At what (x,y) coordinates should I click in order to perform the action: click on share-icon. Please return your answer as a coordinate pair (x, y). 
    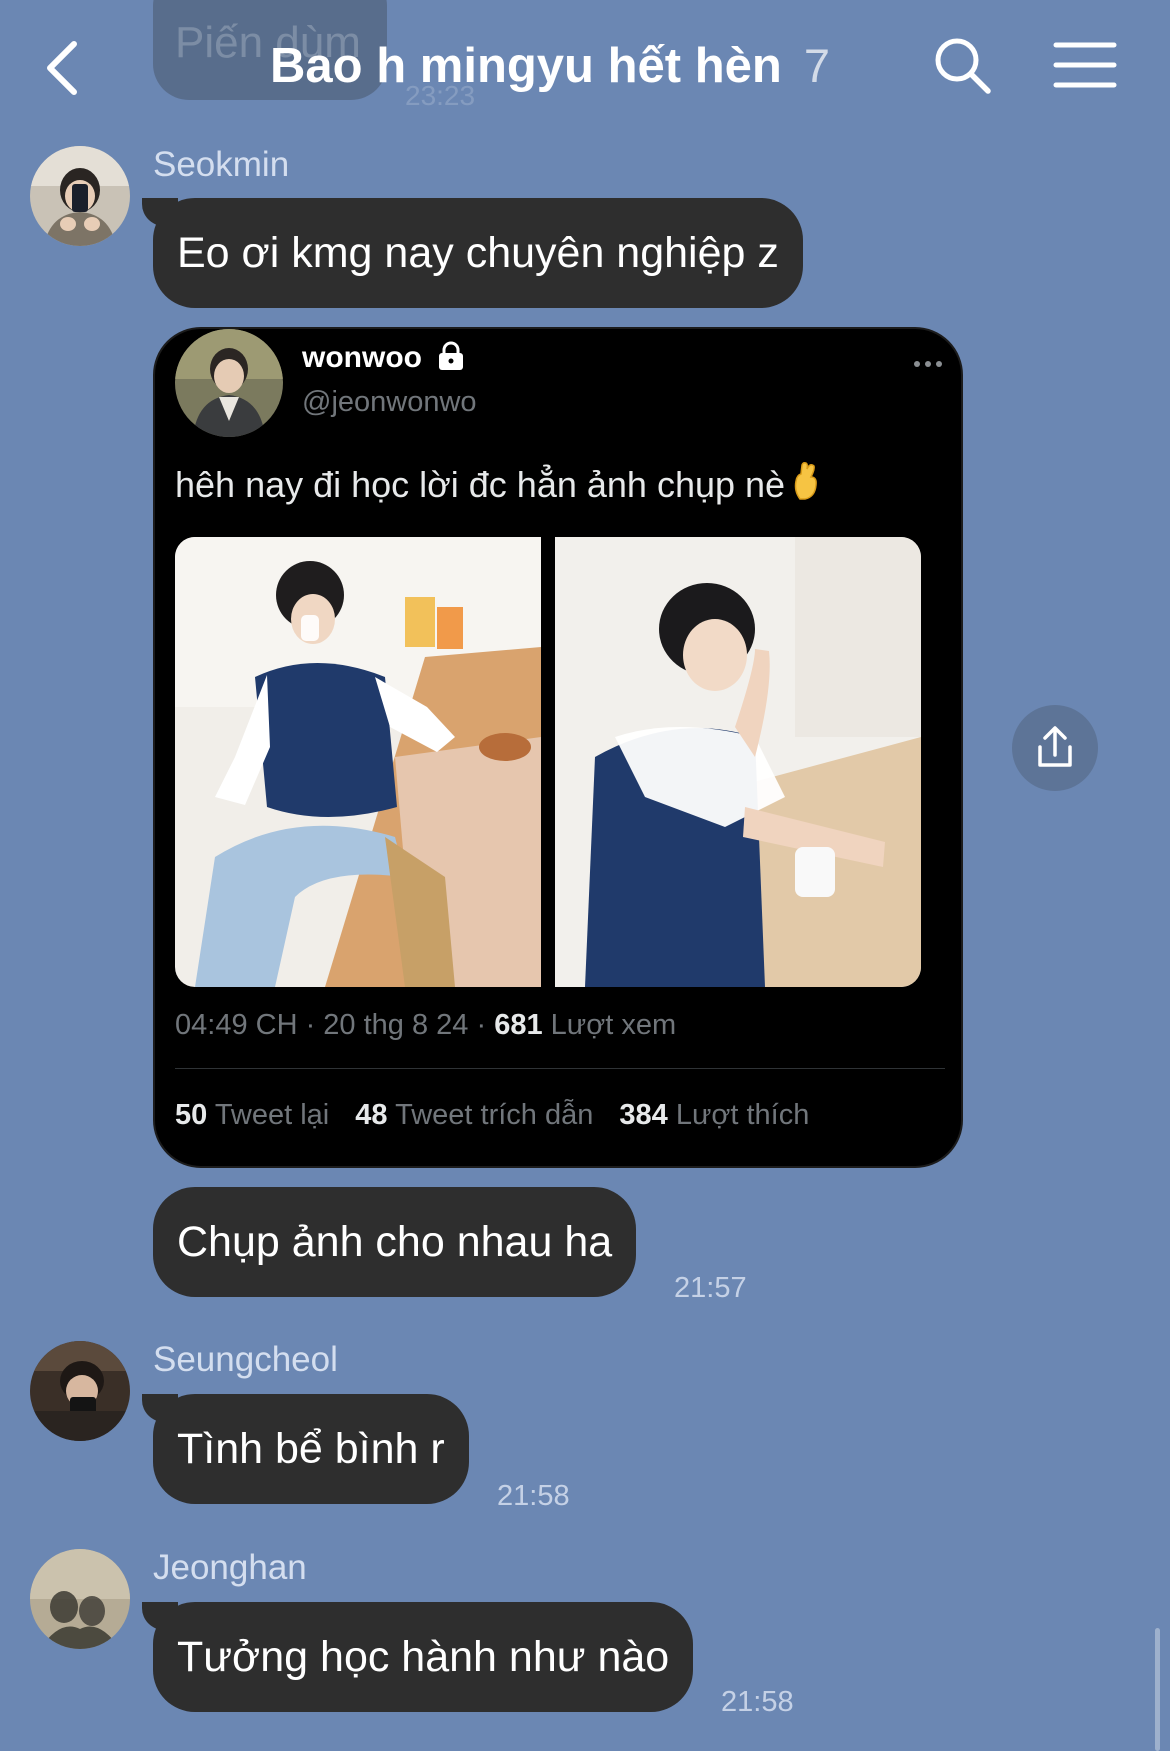
    Looking at the image, I should click on (1055, 746).